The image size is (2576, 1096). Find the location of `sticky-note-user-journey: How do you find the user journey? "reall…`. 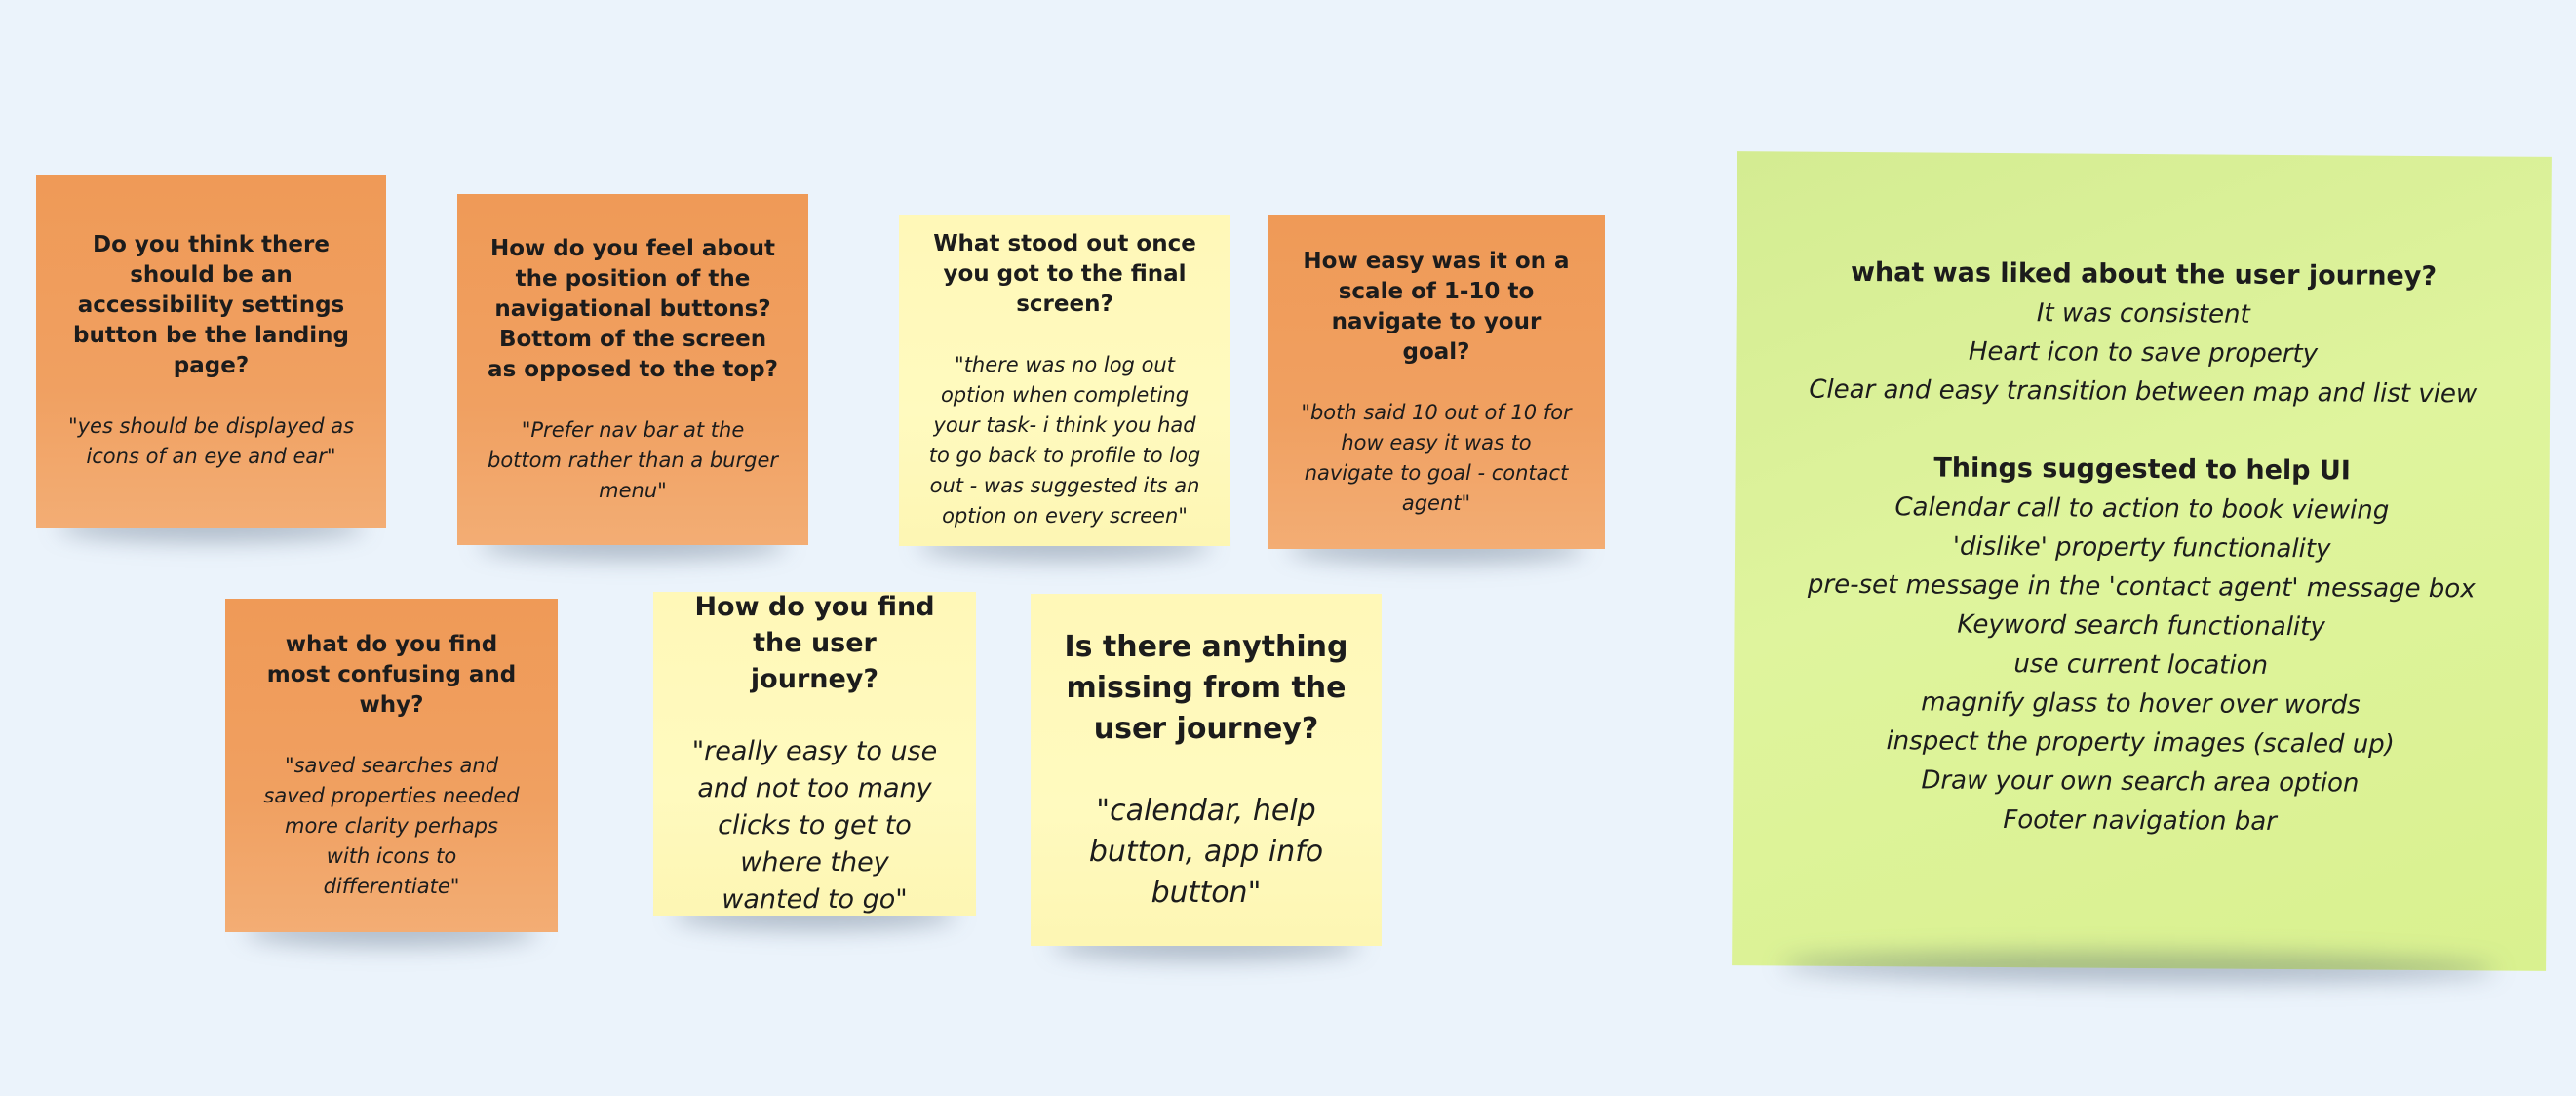

sticky-note-user-journey: How do you find the user journey? "reall… is located at coordinates (814, 754).